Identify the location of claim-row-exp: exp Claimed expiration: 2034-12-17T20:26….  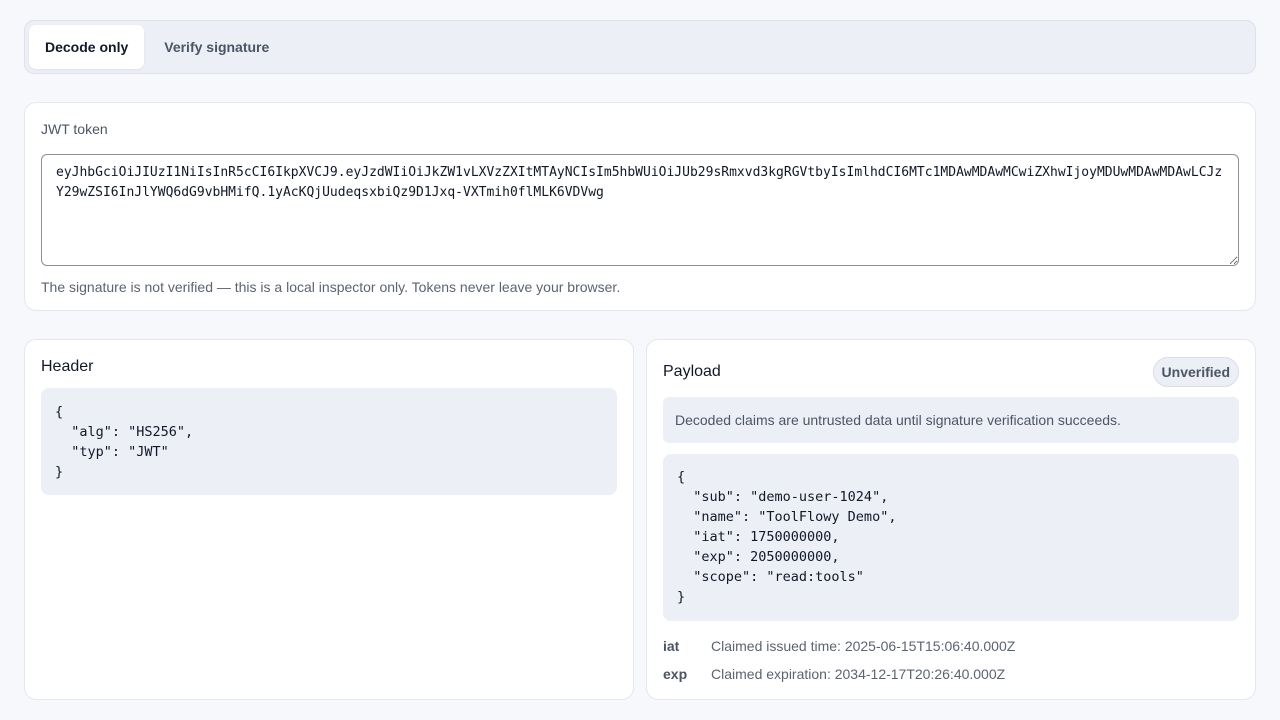
(951, 674).